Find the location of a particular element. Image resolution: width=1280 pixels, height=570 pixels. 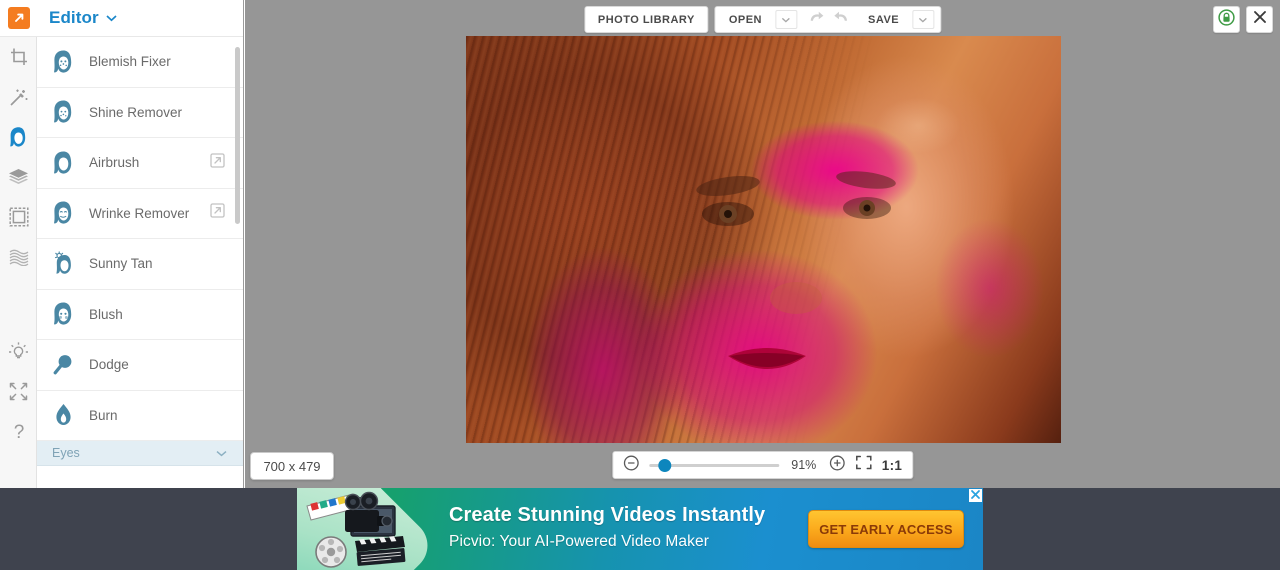

face-tan-icon is located at coordinates (68, 264).